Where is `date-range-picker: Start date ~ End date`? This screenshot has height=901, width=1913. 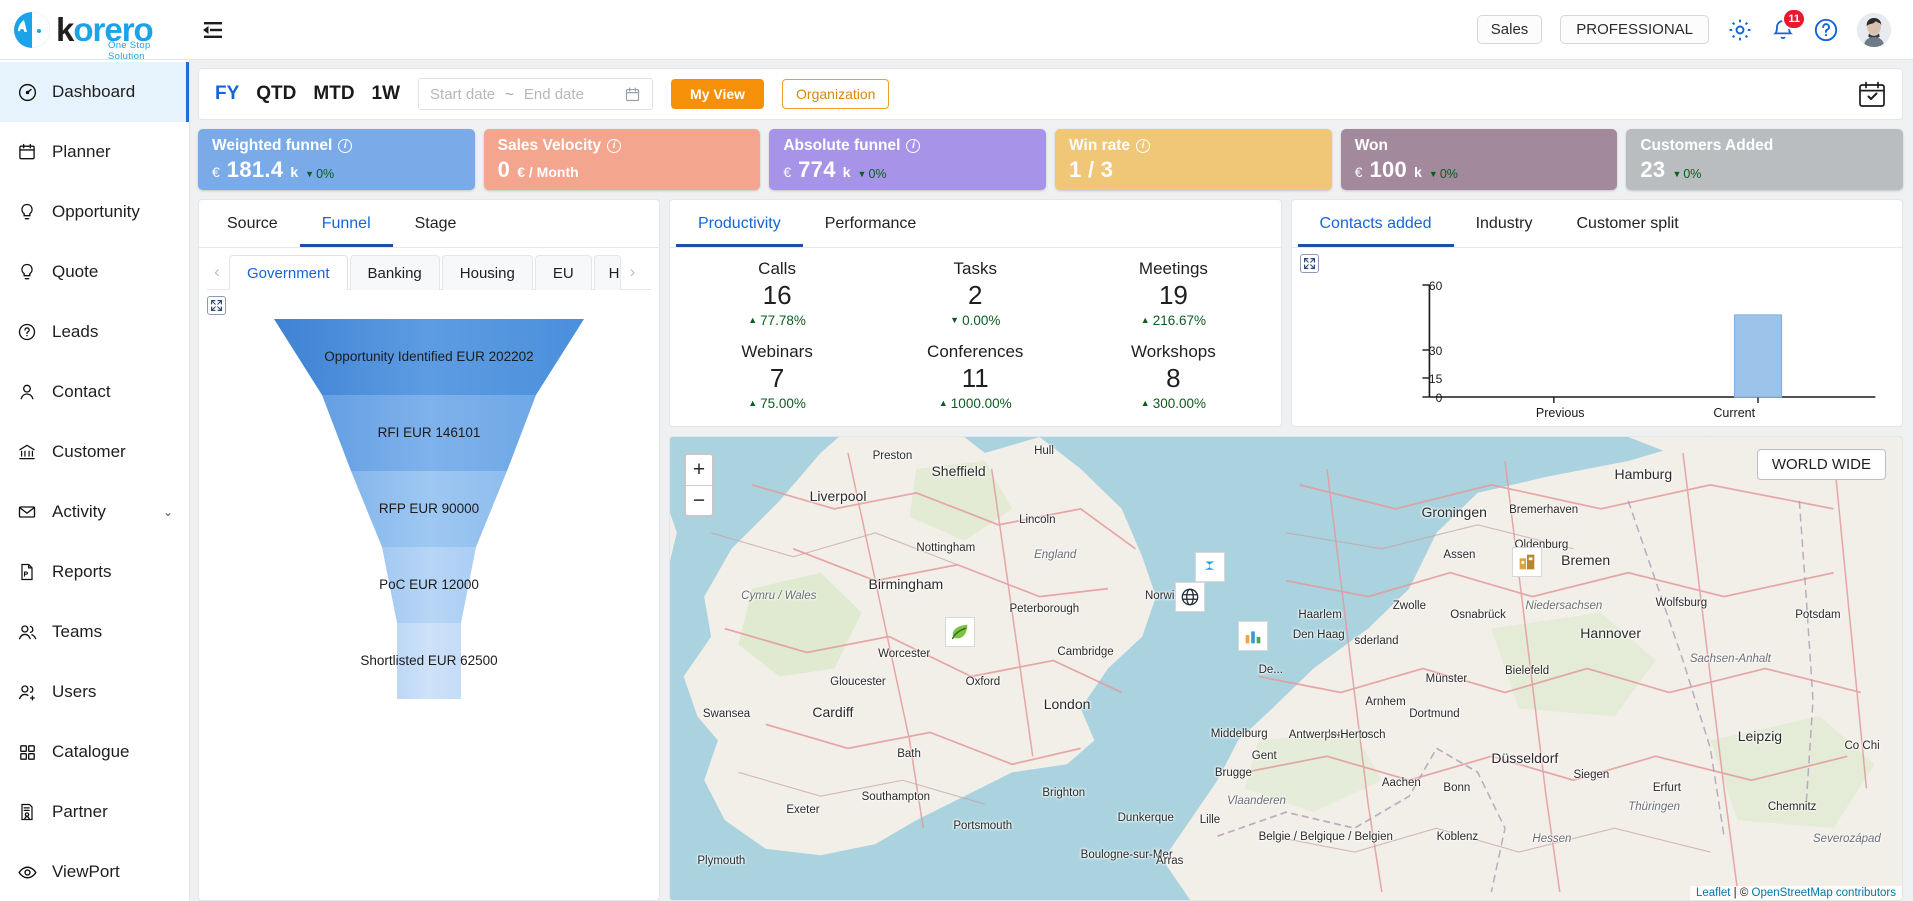 date-range-picker: Start date ~ End date is located at coordinates (536, 94).